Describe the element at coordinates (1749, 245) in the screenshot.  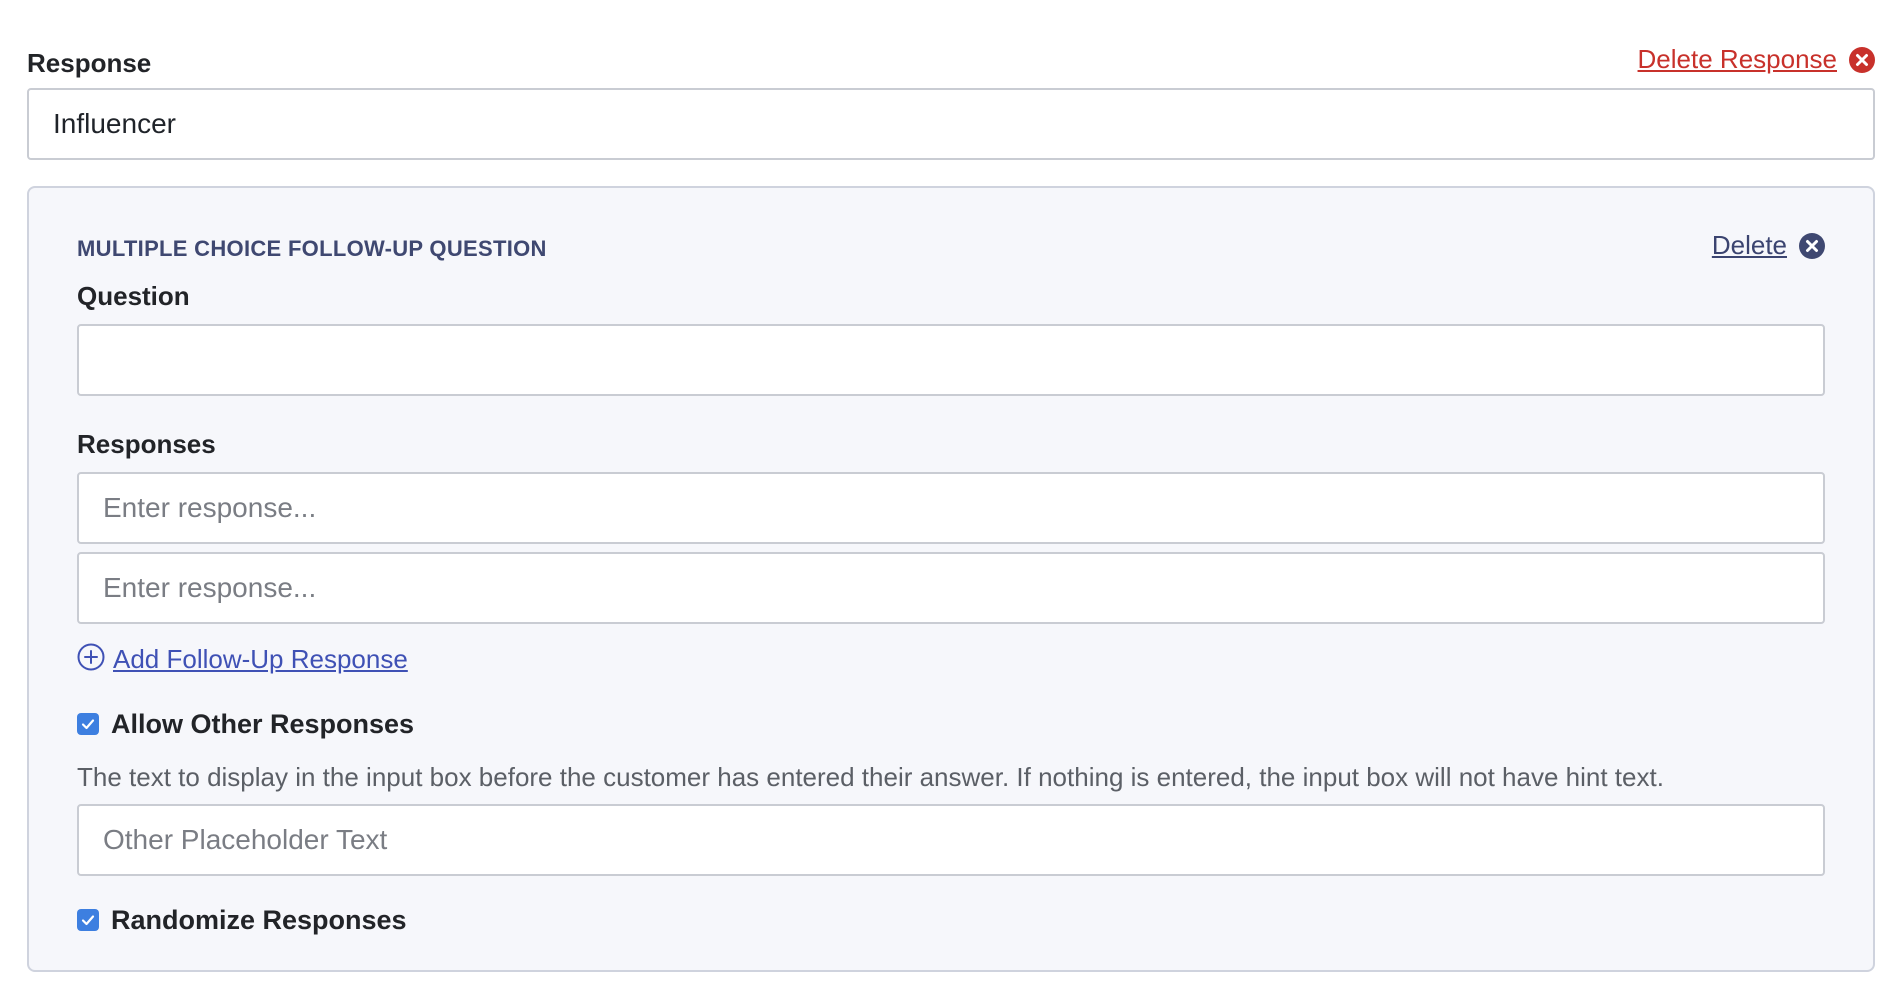
I see `delete-followup-link: Delete` at that location.